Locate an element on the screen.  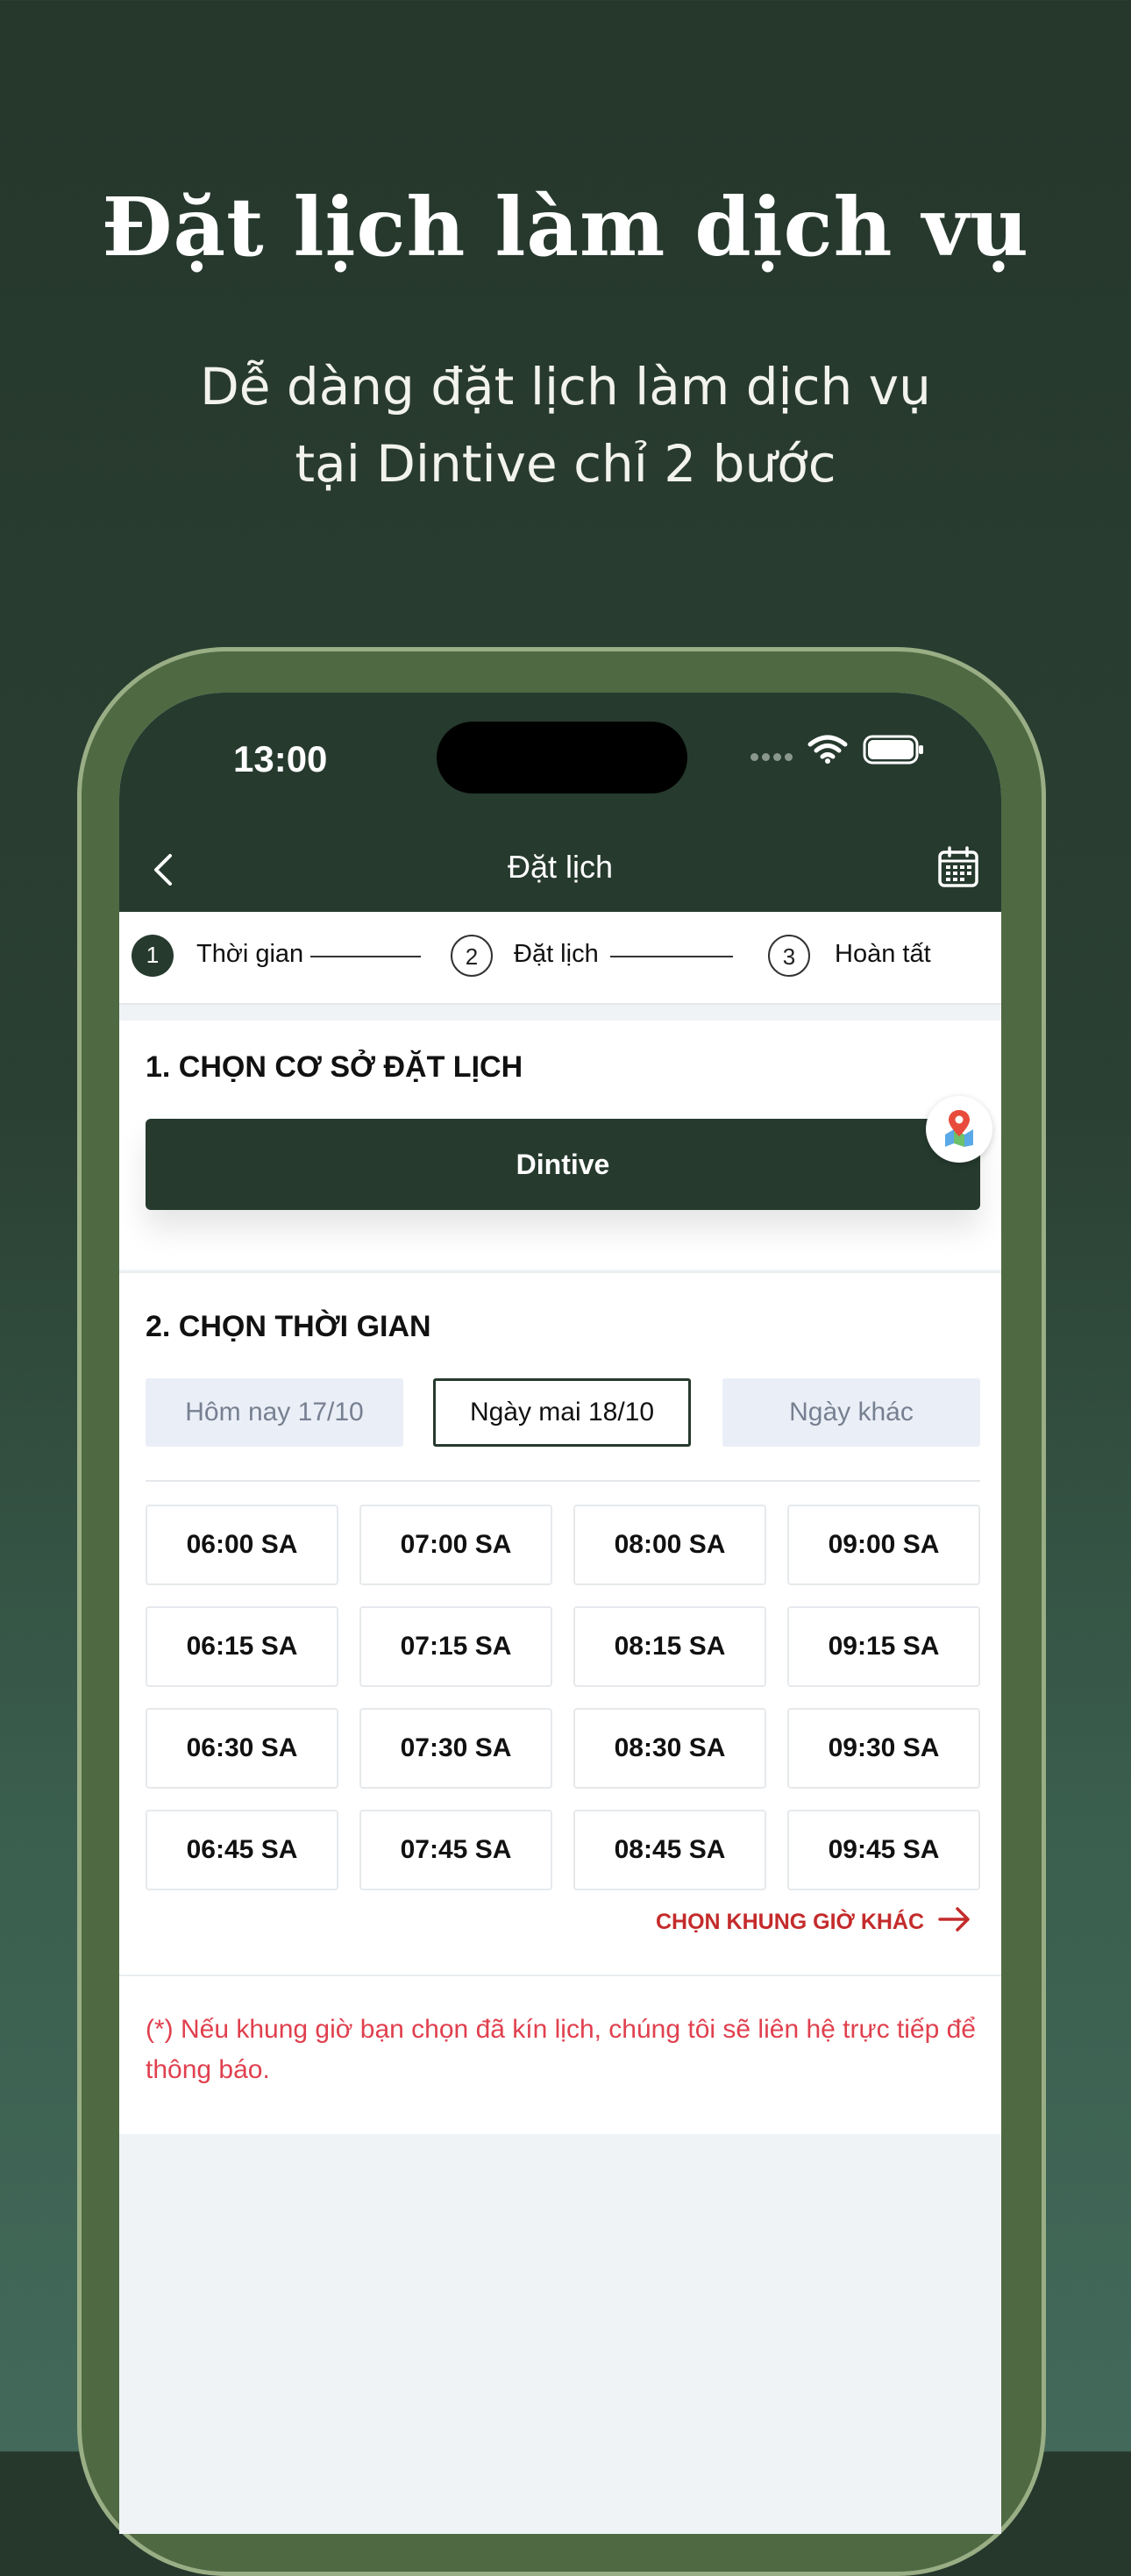
time-slot: 06:45 SA is located at coordinates (242, 1850).